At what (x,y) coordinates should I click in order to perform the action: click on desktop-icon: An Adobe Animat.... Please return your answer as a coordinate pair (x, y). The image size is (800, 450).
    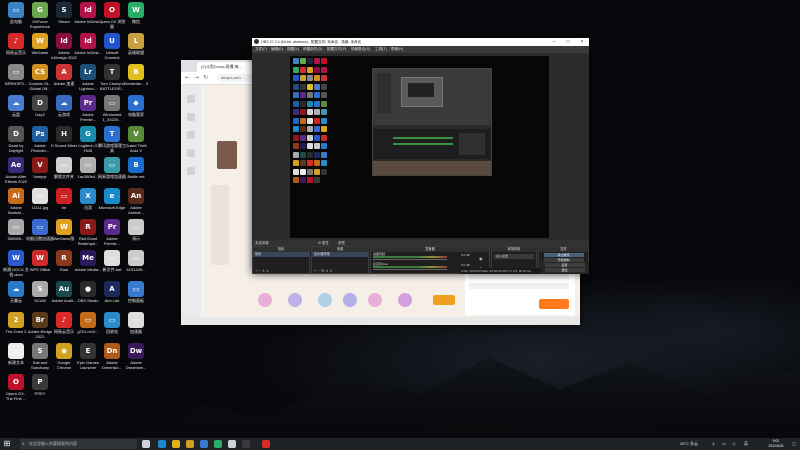
    Looking at the image, I should click on (136, 201).